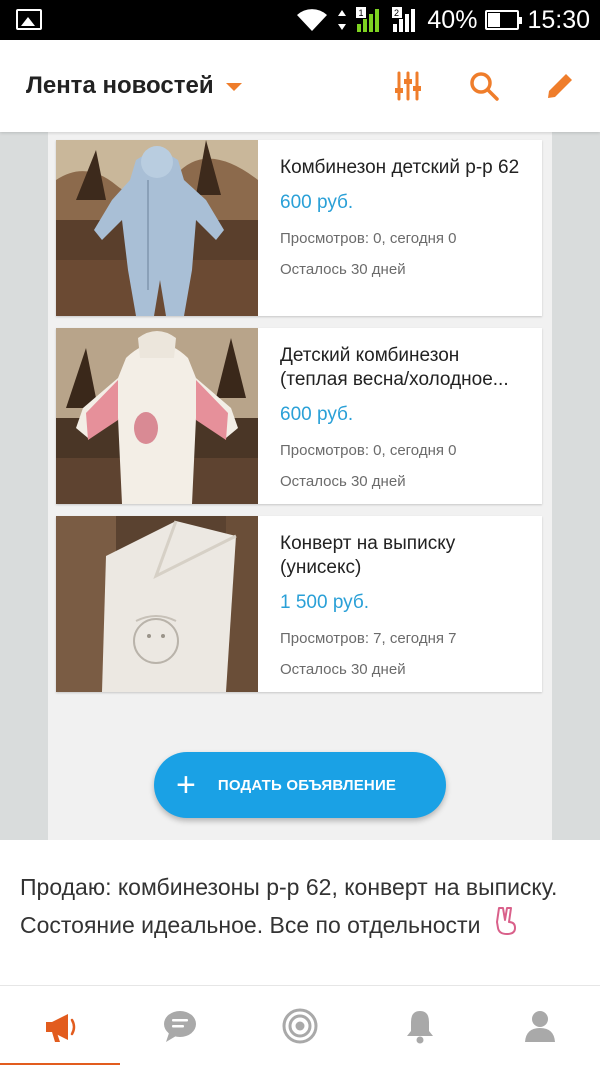 This screenshot has height=1065, width=600. What do you see at coordinates (312, 20) in the screenshot?
I see `wifi-icon` at bounding box center [312, 20].